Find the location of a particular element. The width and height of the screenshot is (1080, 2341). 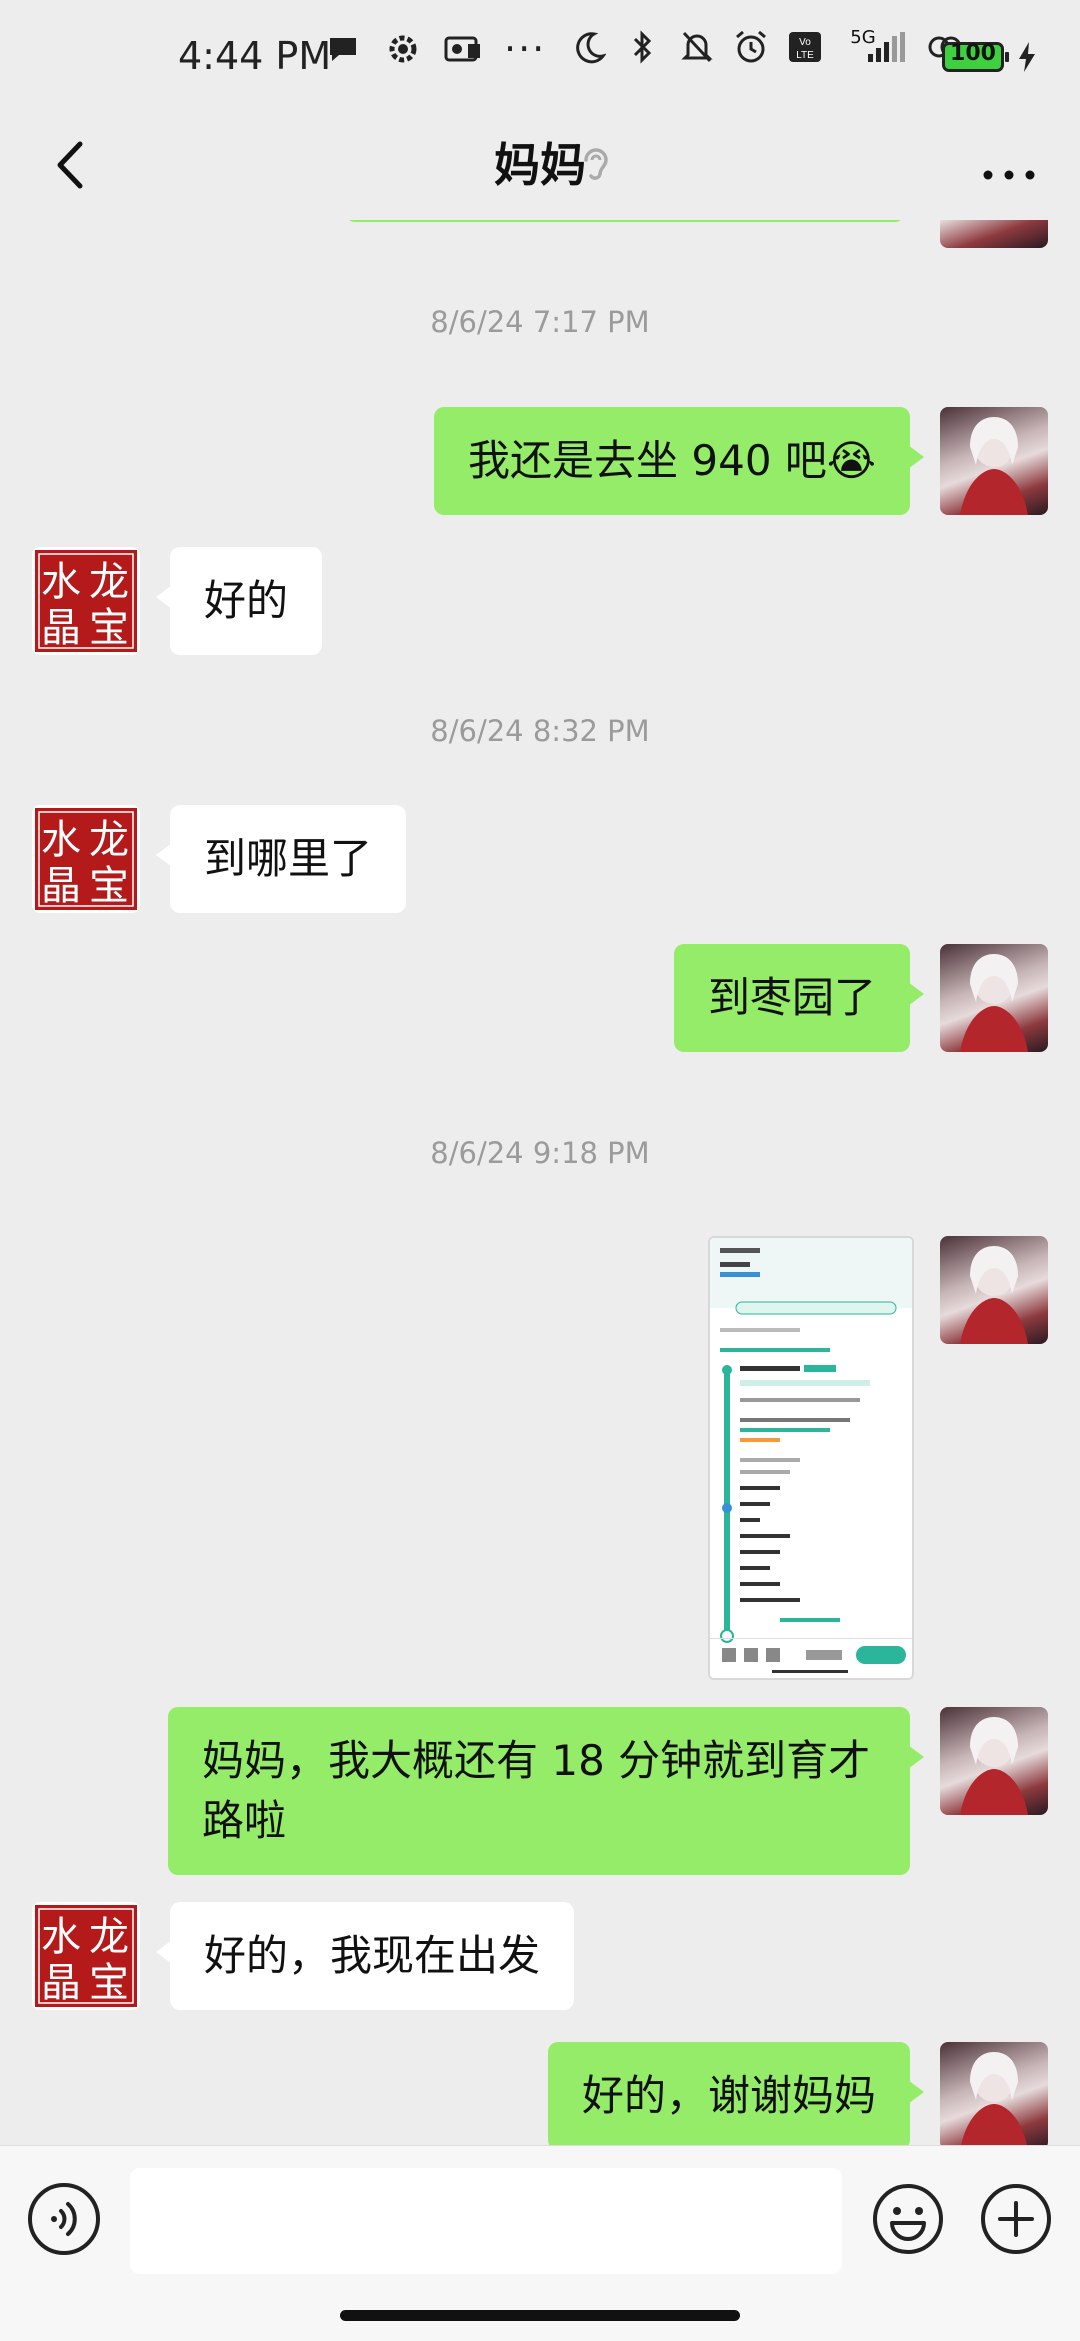

my-message-bubble: 好的，谢谢妈妈 is located at coordinates (736, 2093).